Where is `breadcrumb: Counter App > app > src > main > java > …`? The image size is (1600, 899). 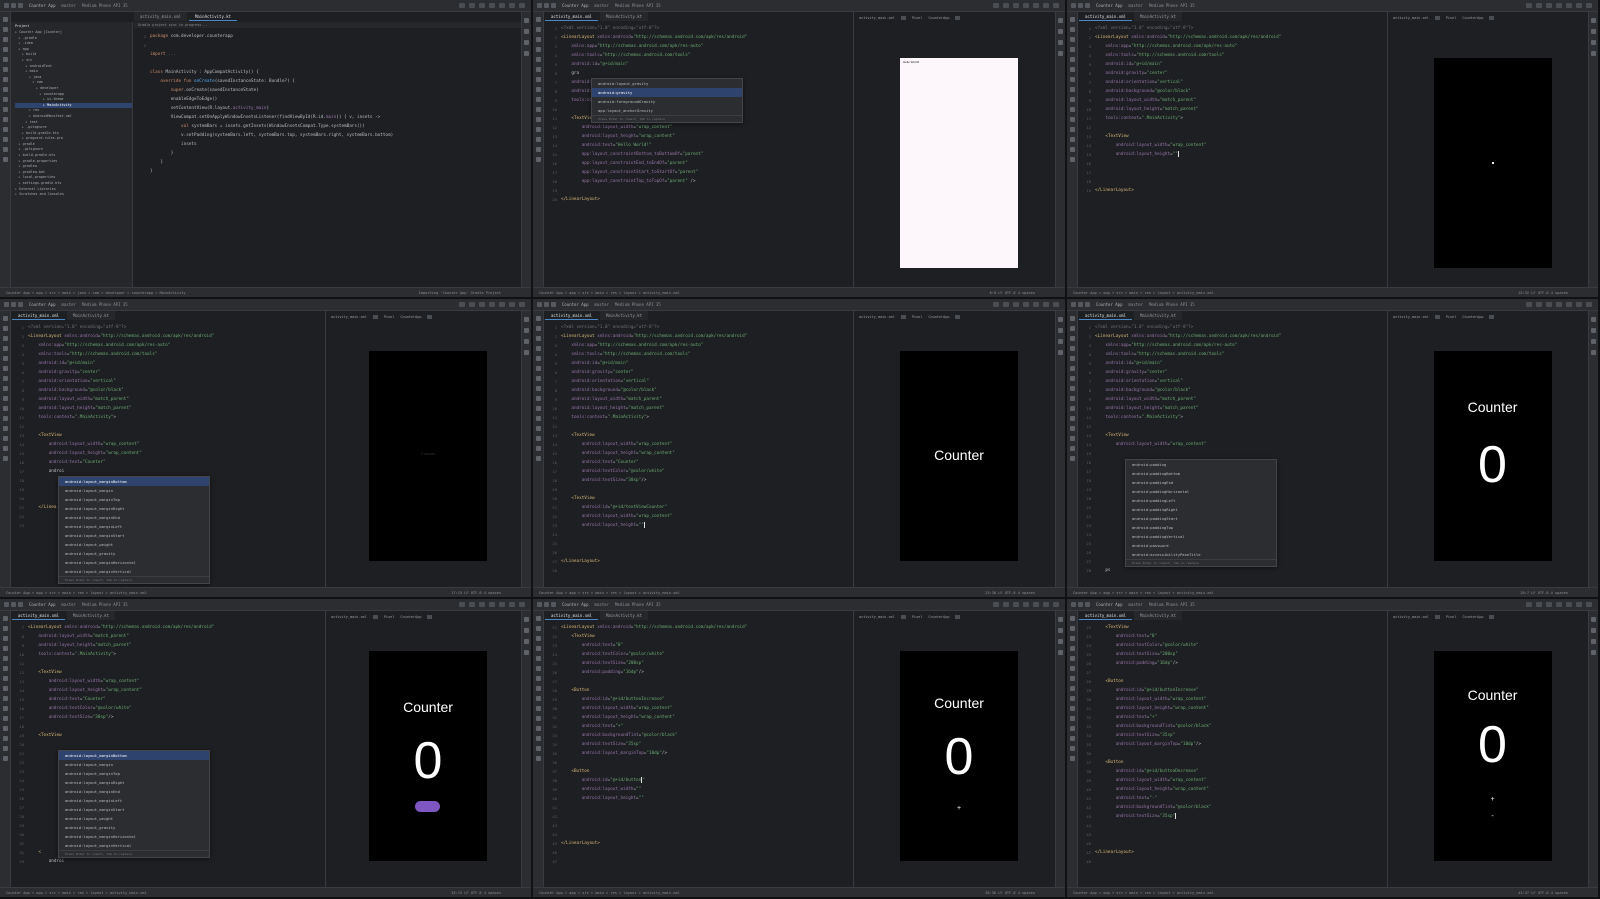 breadcrumb: Counter App > app > src > main > java > … is located at coordinates (96, 293).